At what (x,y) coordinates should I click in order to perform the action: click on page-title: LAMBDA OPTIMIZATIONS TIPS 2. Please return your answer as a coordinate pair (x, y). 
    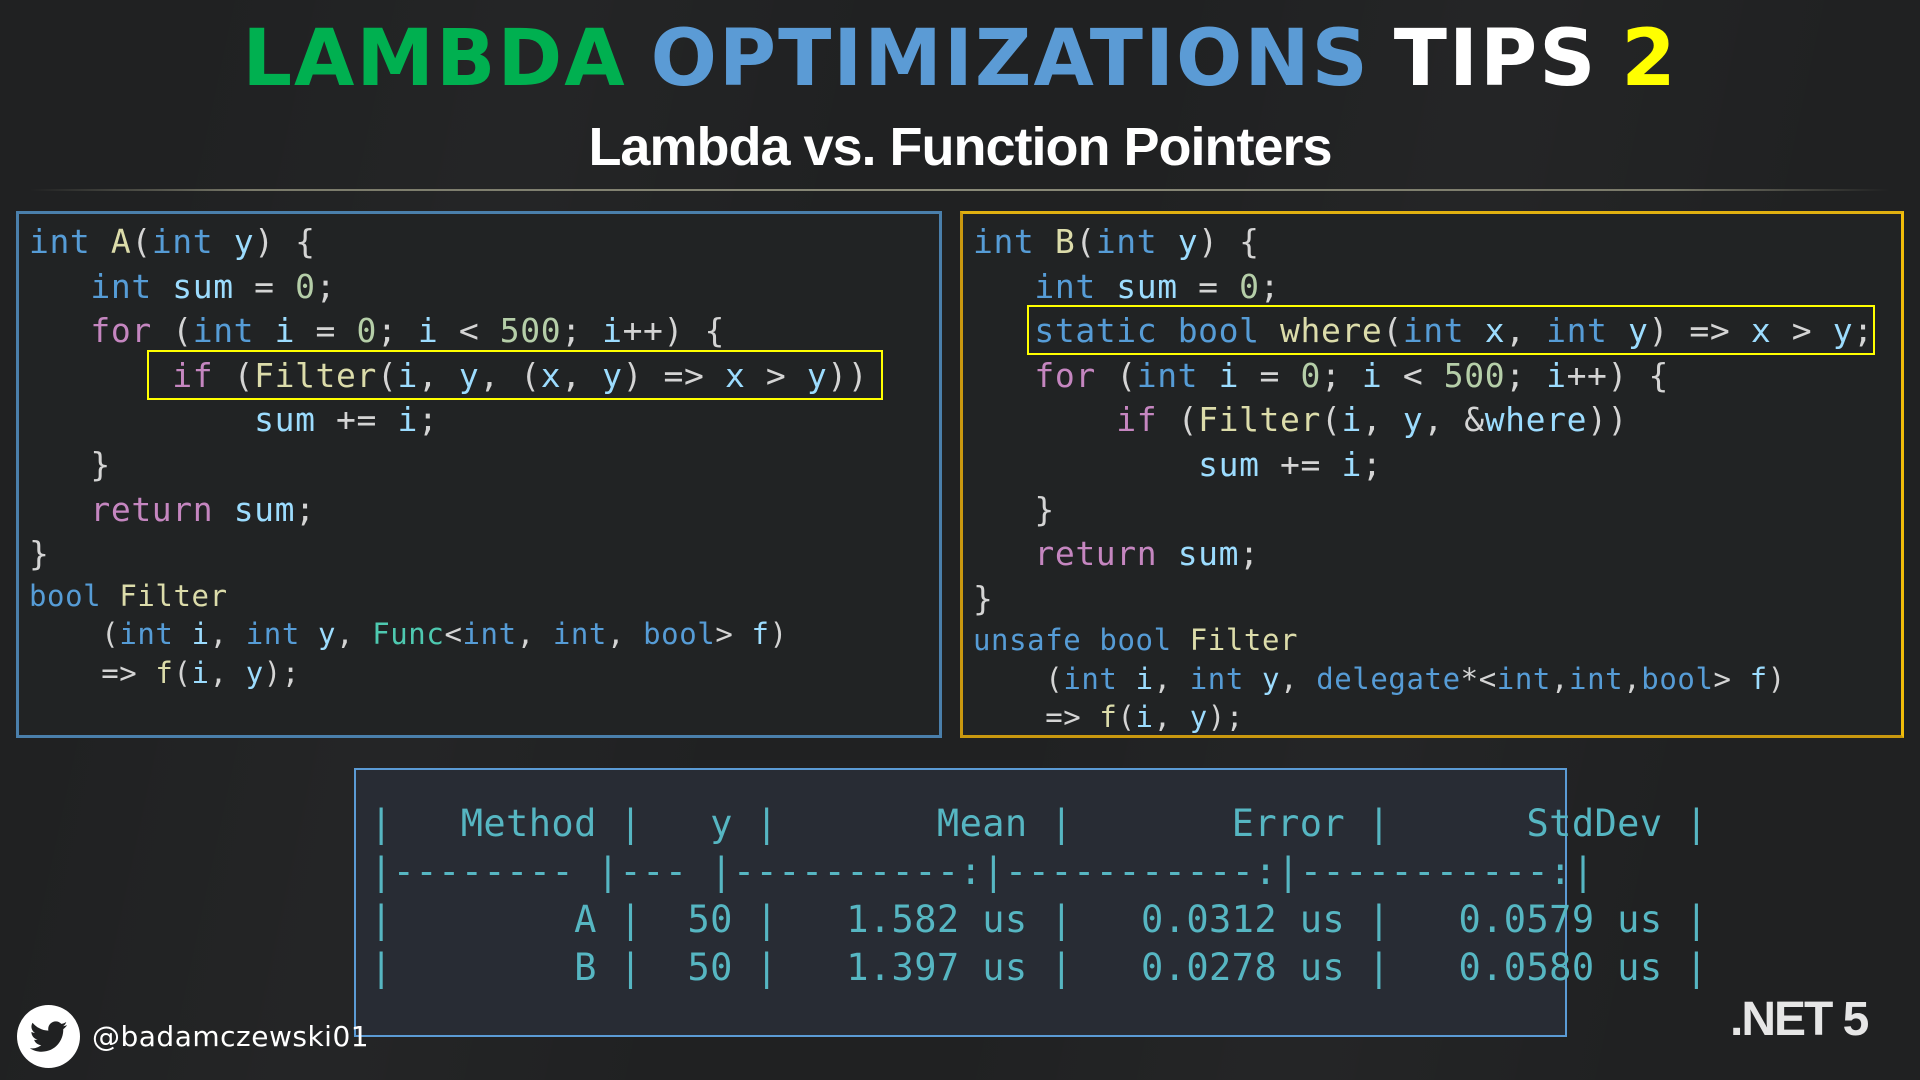
    Looking at the image, I should click on (960, 59).